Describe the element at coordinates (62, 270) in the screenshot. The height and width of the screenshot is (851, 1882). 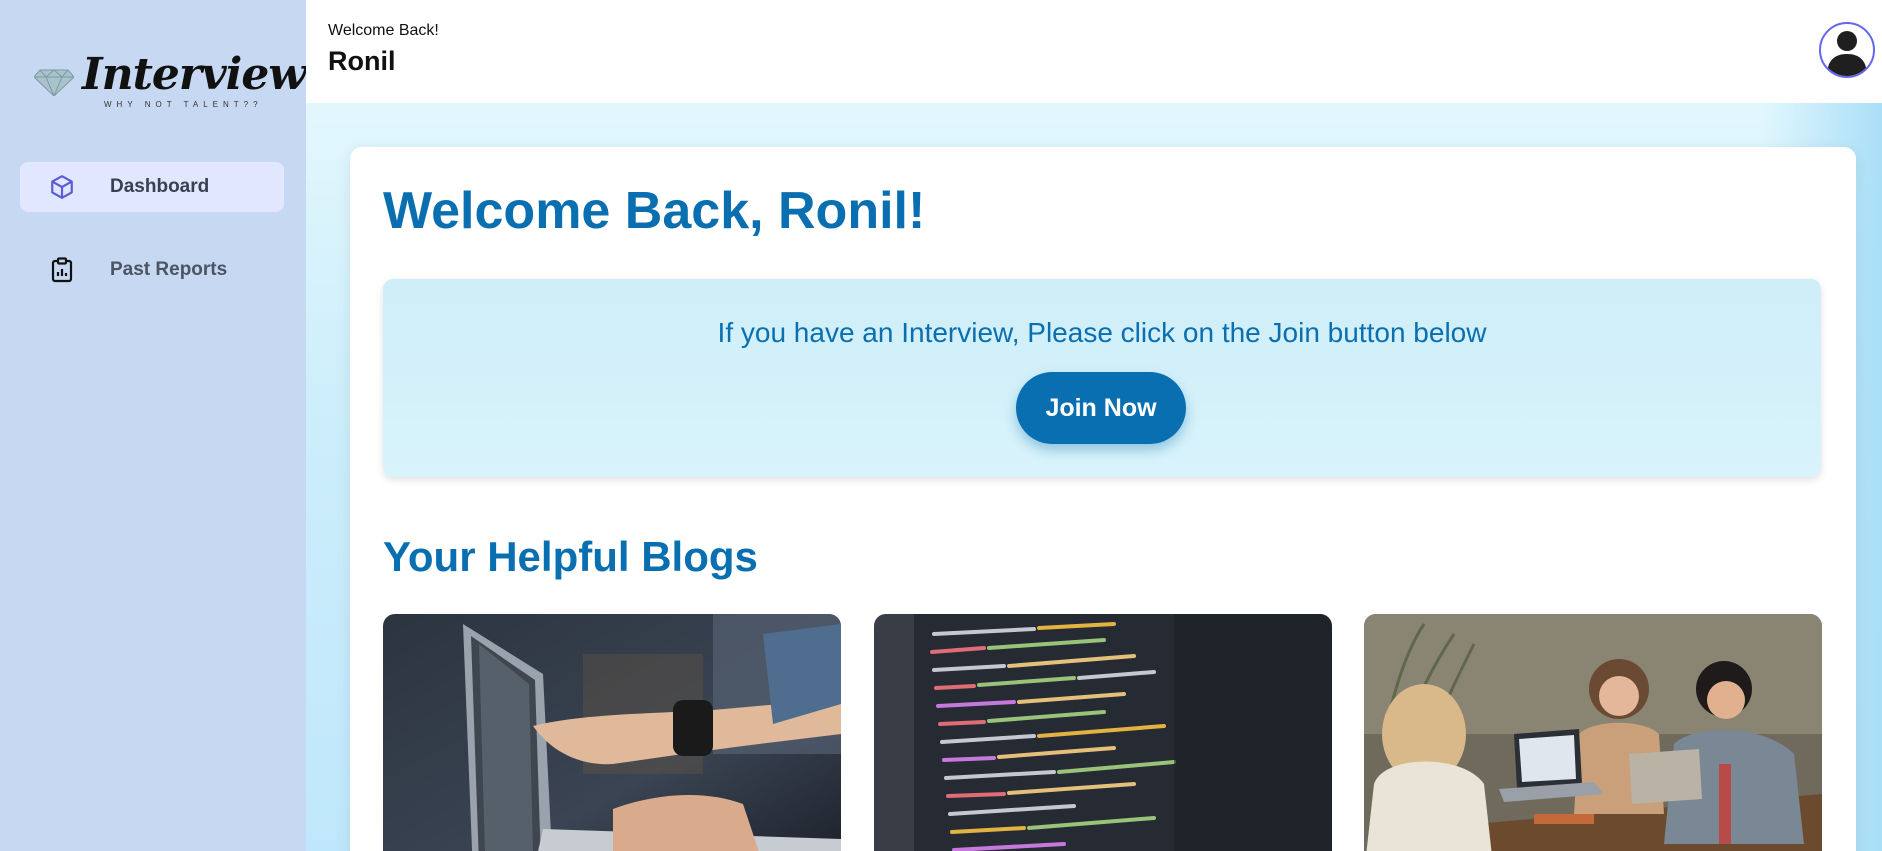
I see `clipboard-chart-icon` at that location.